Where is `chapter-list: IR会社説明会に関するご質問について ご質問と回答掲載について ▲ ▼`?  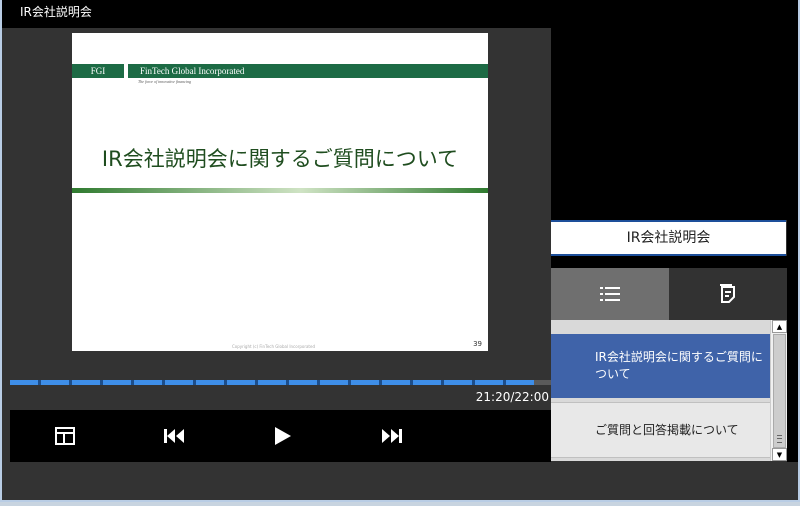 chapter-list: IR会社説明会に関するご質問について ご質問と回答掲載について ▲ ▼ is located at coordinates (669, 390).